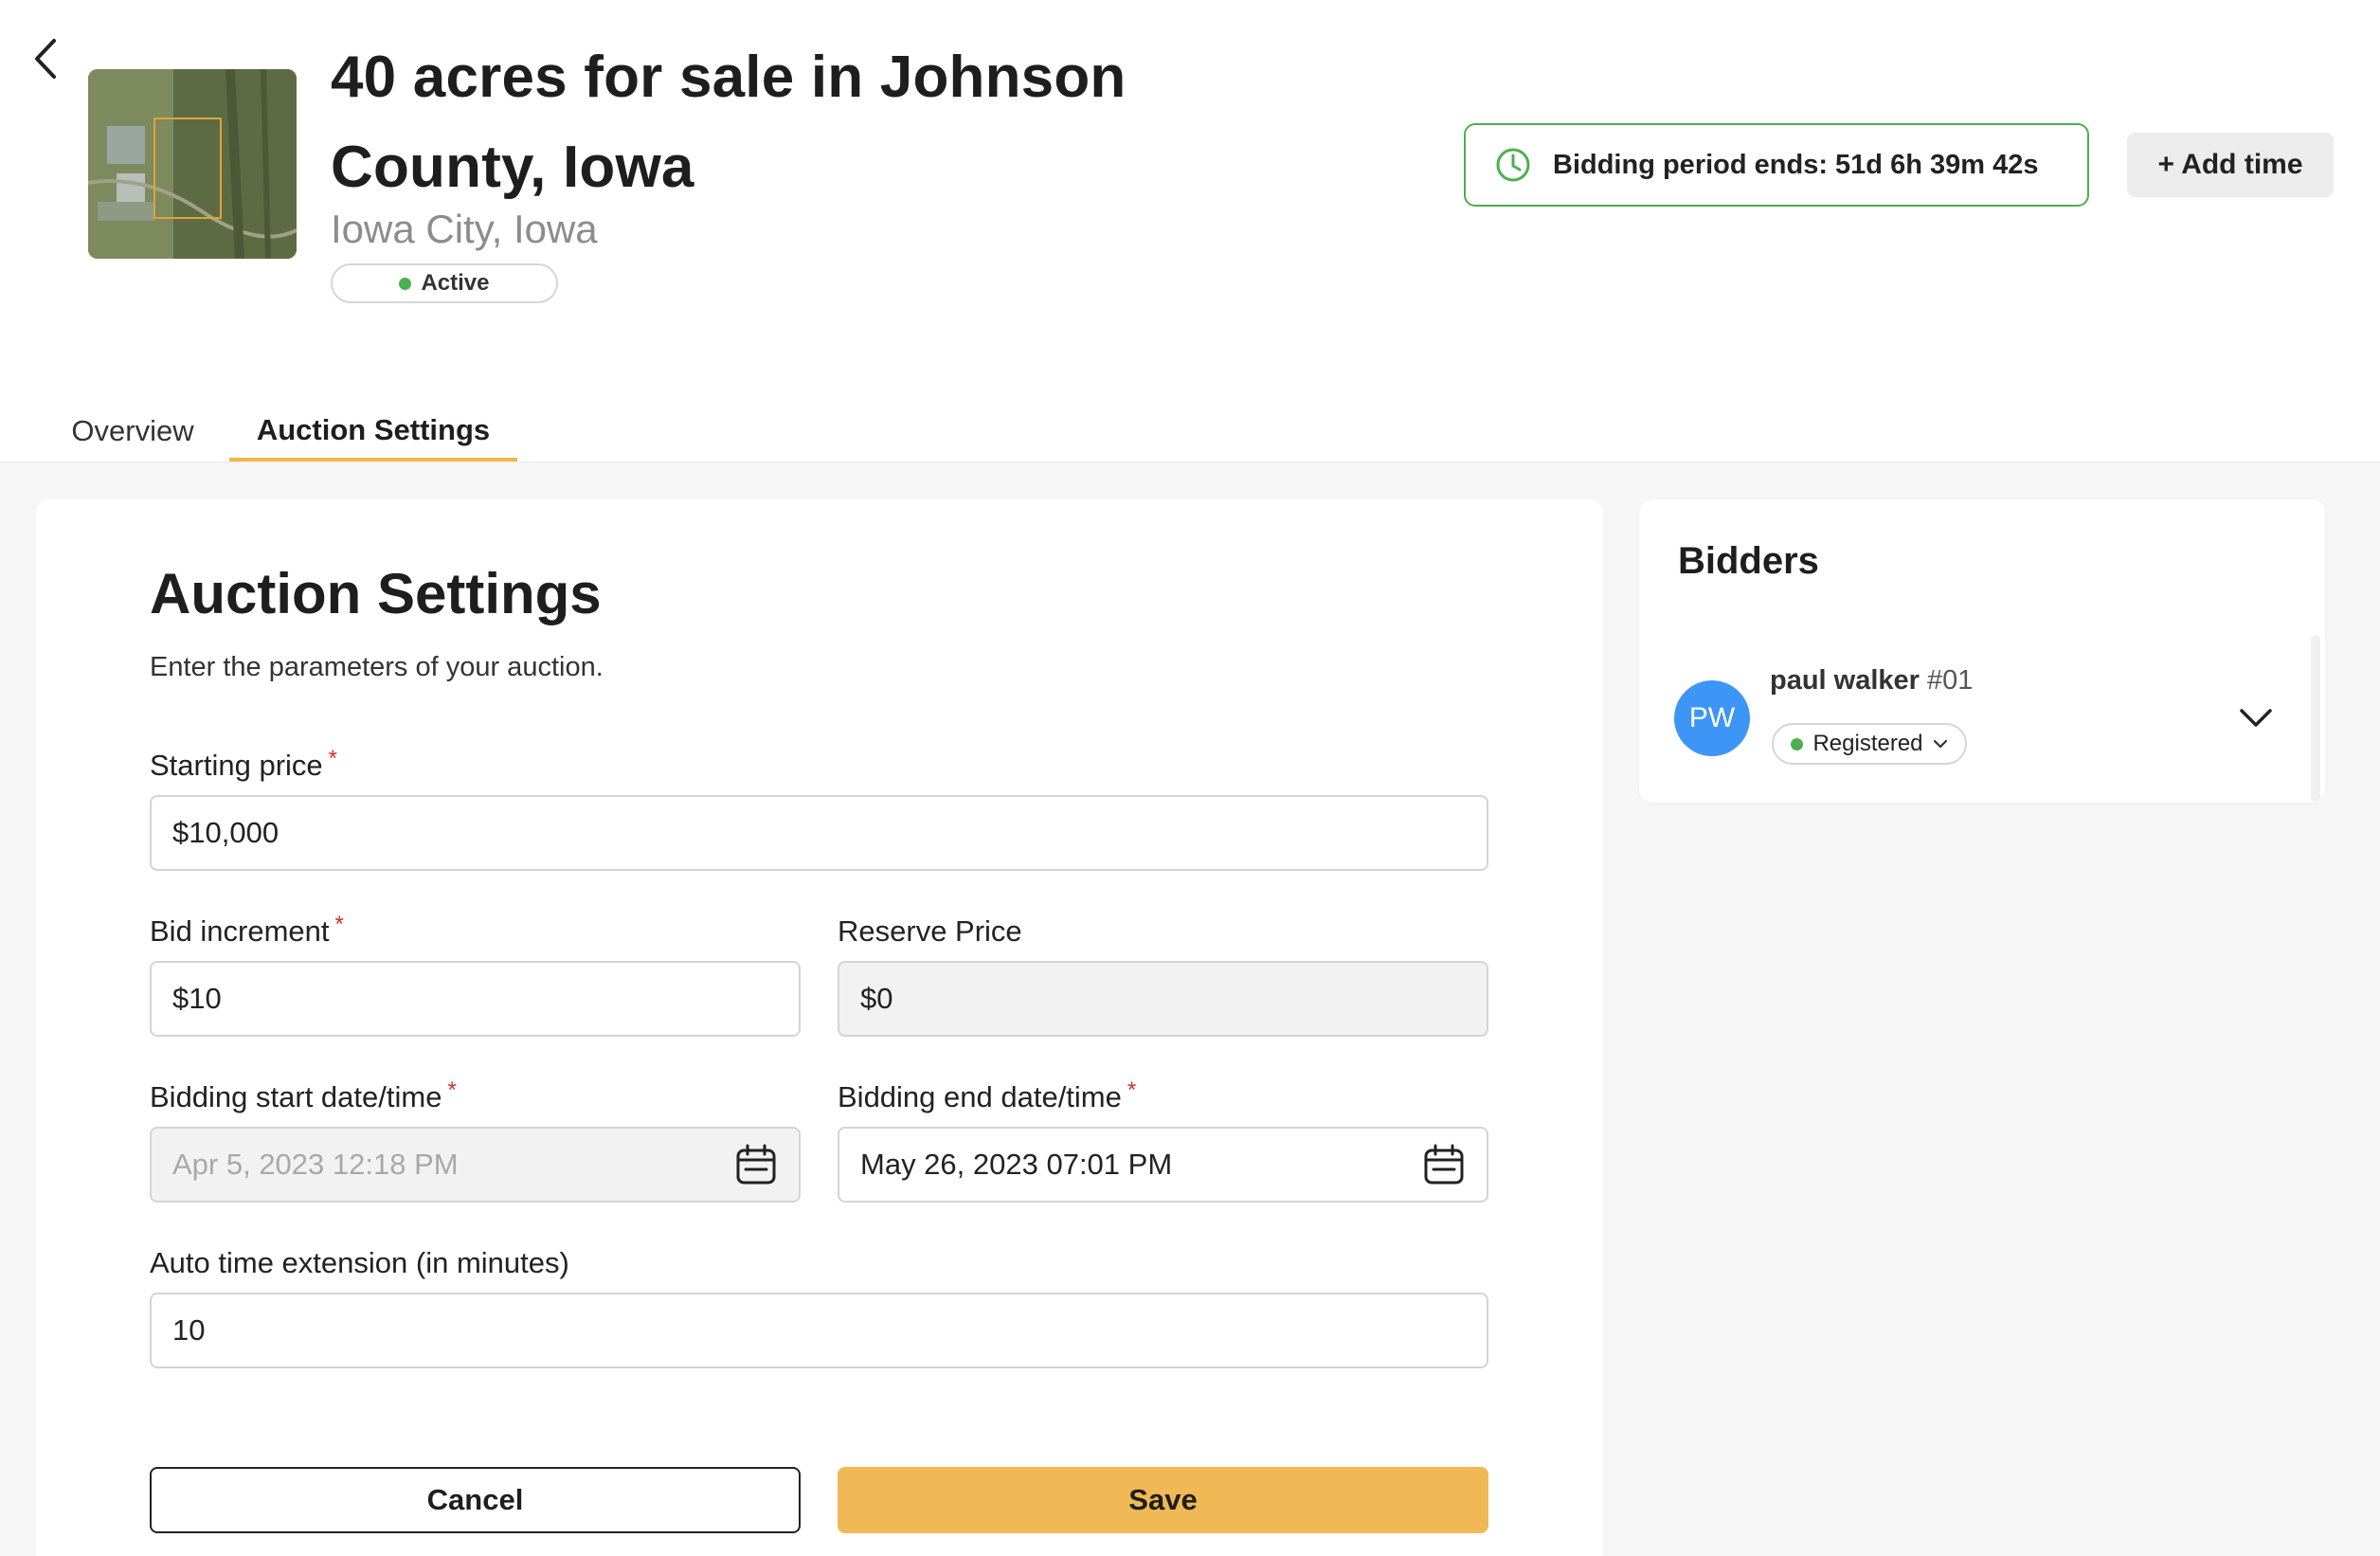 The height and width of the screenshot is (1556, 2380). Describe the element at coordinates (192, 164) in the screenshot. I see `property-thumbnail` at that location.